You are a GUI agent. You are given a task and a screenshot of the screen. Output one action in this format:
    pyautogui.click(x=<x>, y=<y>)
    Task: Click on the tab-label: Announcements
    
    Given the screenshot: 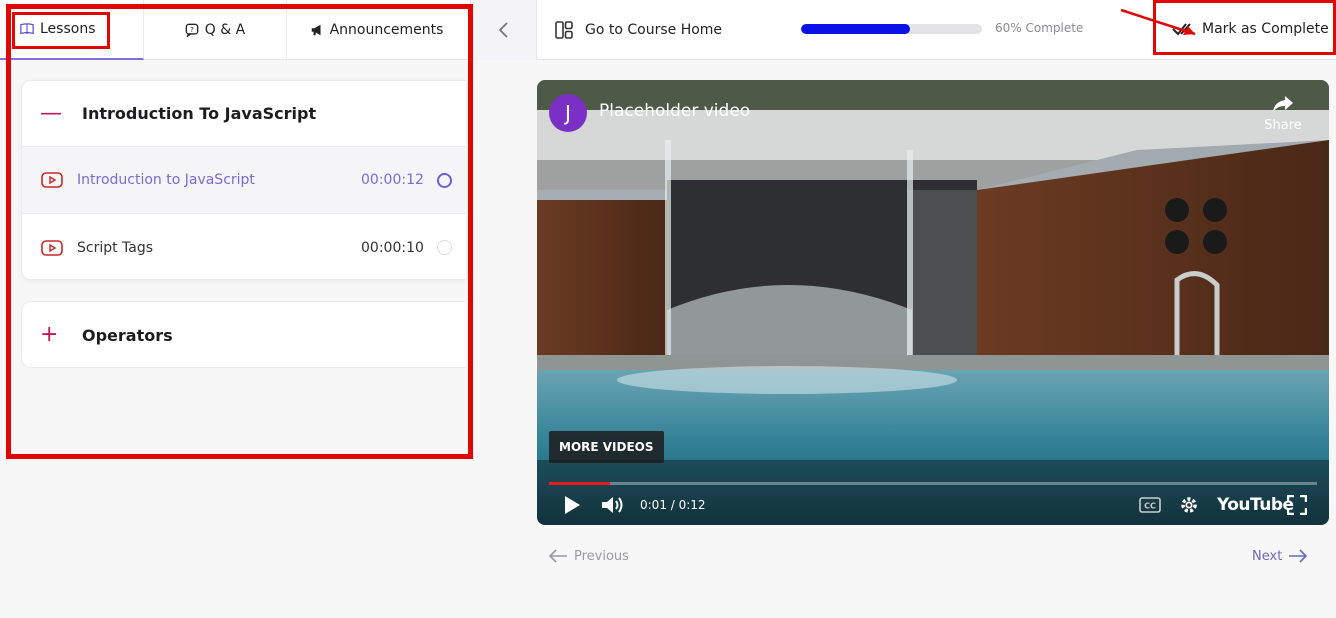 What is the action you would take?
    pyautogui.click(x=386, y=30)
    